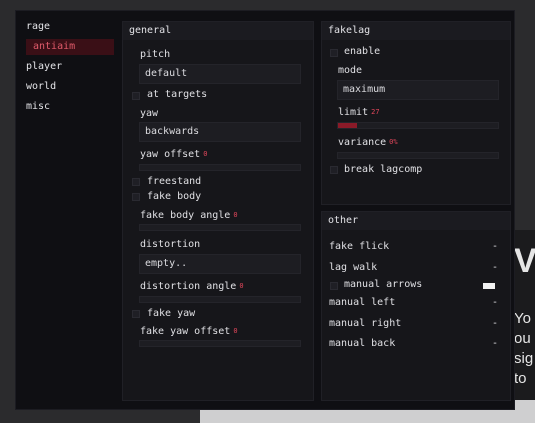 The width and height of the screenshot is (535, 423). Describe the element at coordinates (375, 112) in the screenshot. I see `limit-value: 27` at that location.